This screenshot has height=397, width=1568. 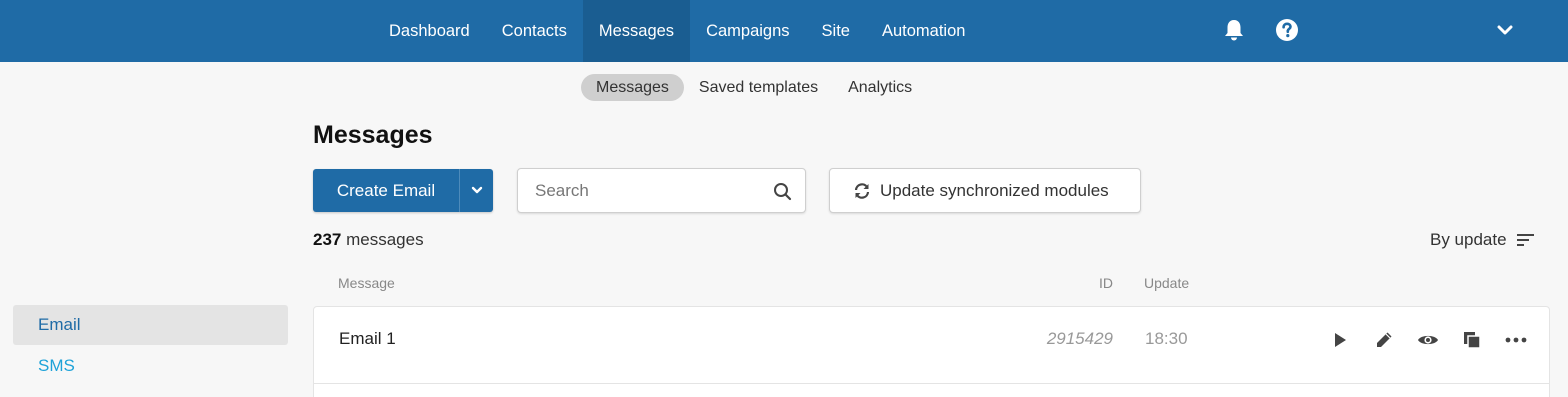 I want to click on sync-button-label: Update synchronized modules, so click(x=994, y=190).